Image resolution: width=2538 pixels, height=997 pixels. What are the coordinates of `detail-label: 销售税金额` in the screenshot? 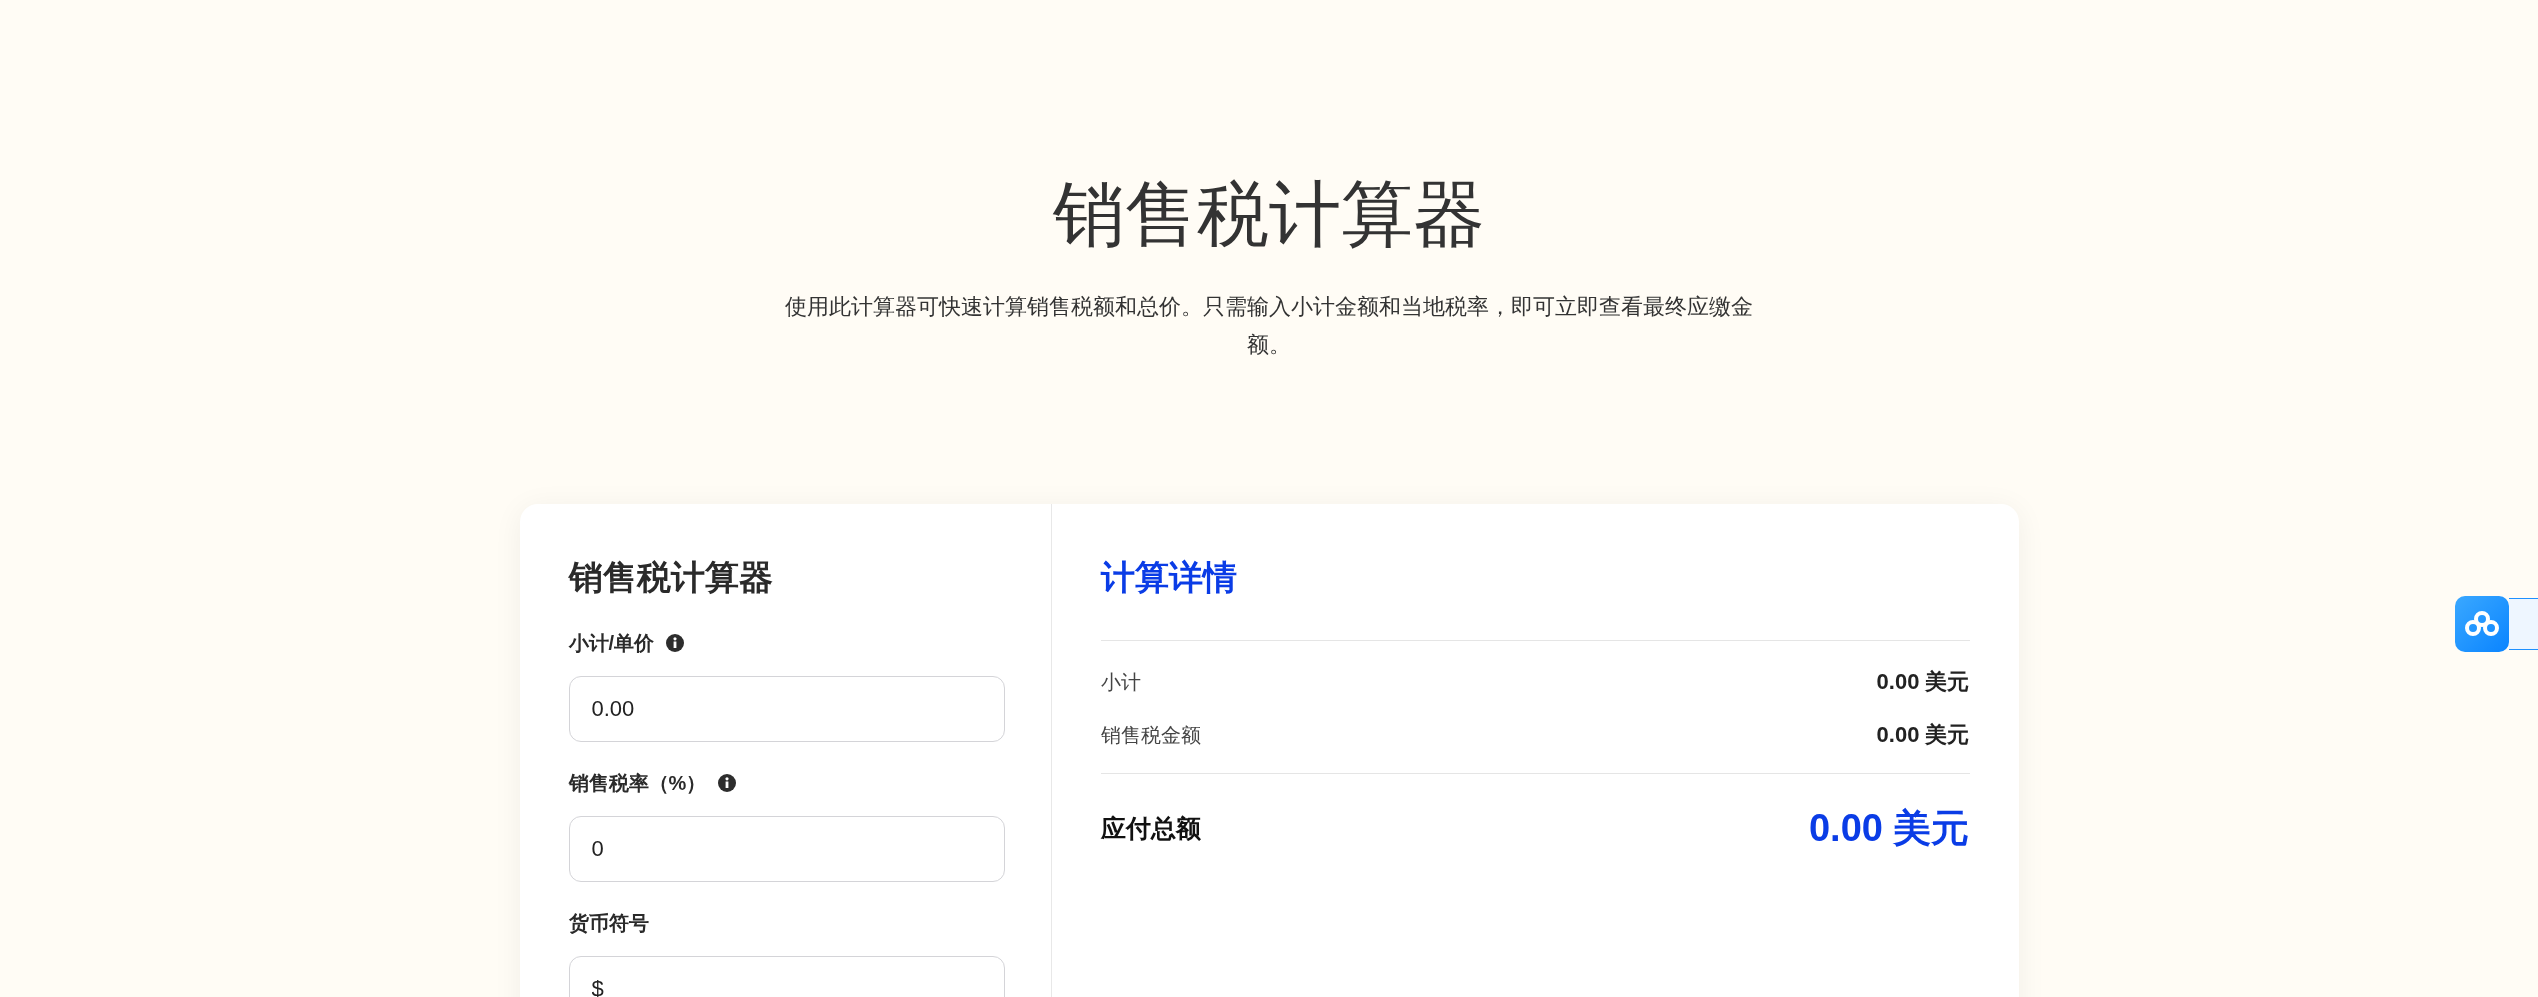 It's located at (1150, 735).